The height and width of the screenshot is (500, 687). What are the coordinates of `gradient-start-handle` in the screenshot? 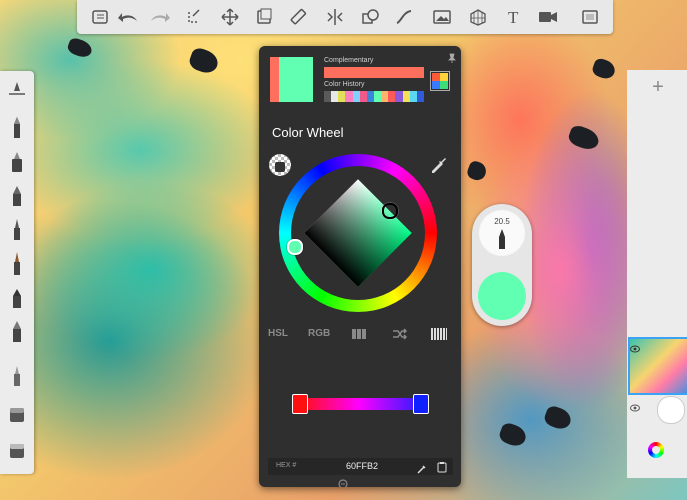 It's located at (300, 404).